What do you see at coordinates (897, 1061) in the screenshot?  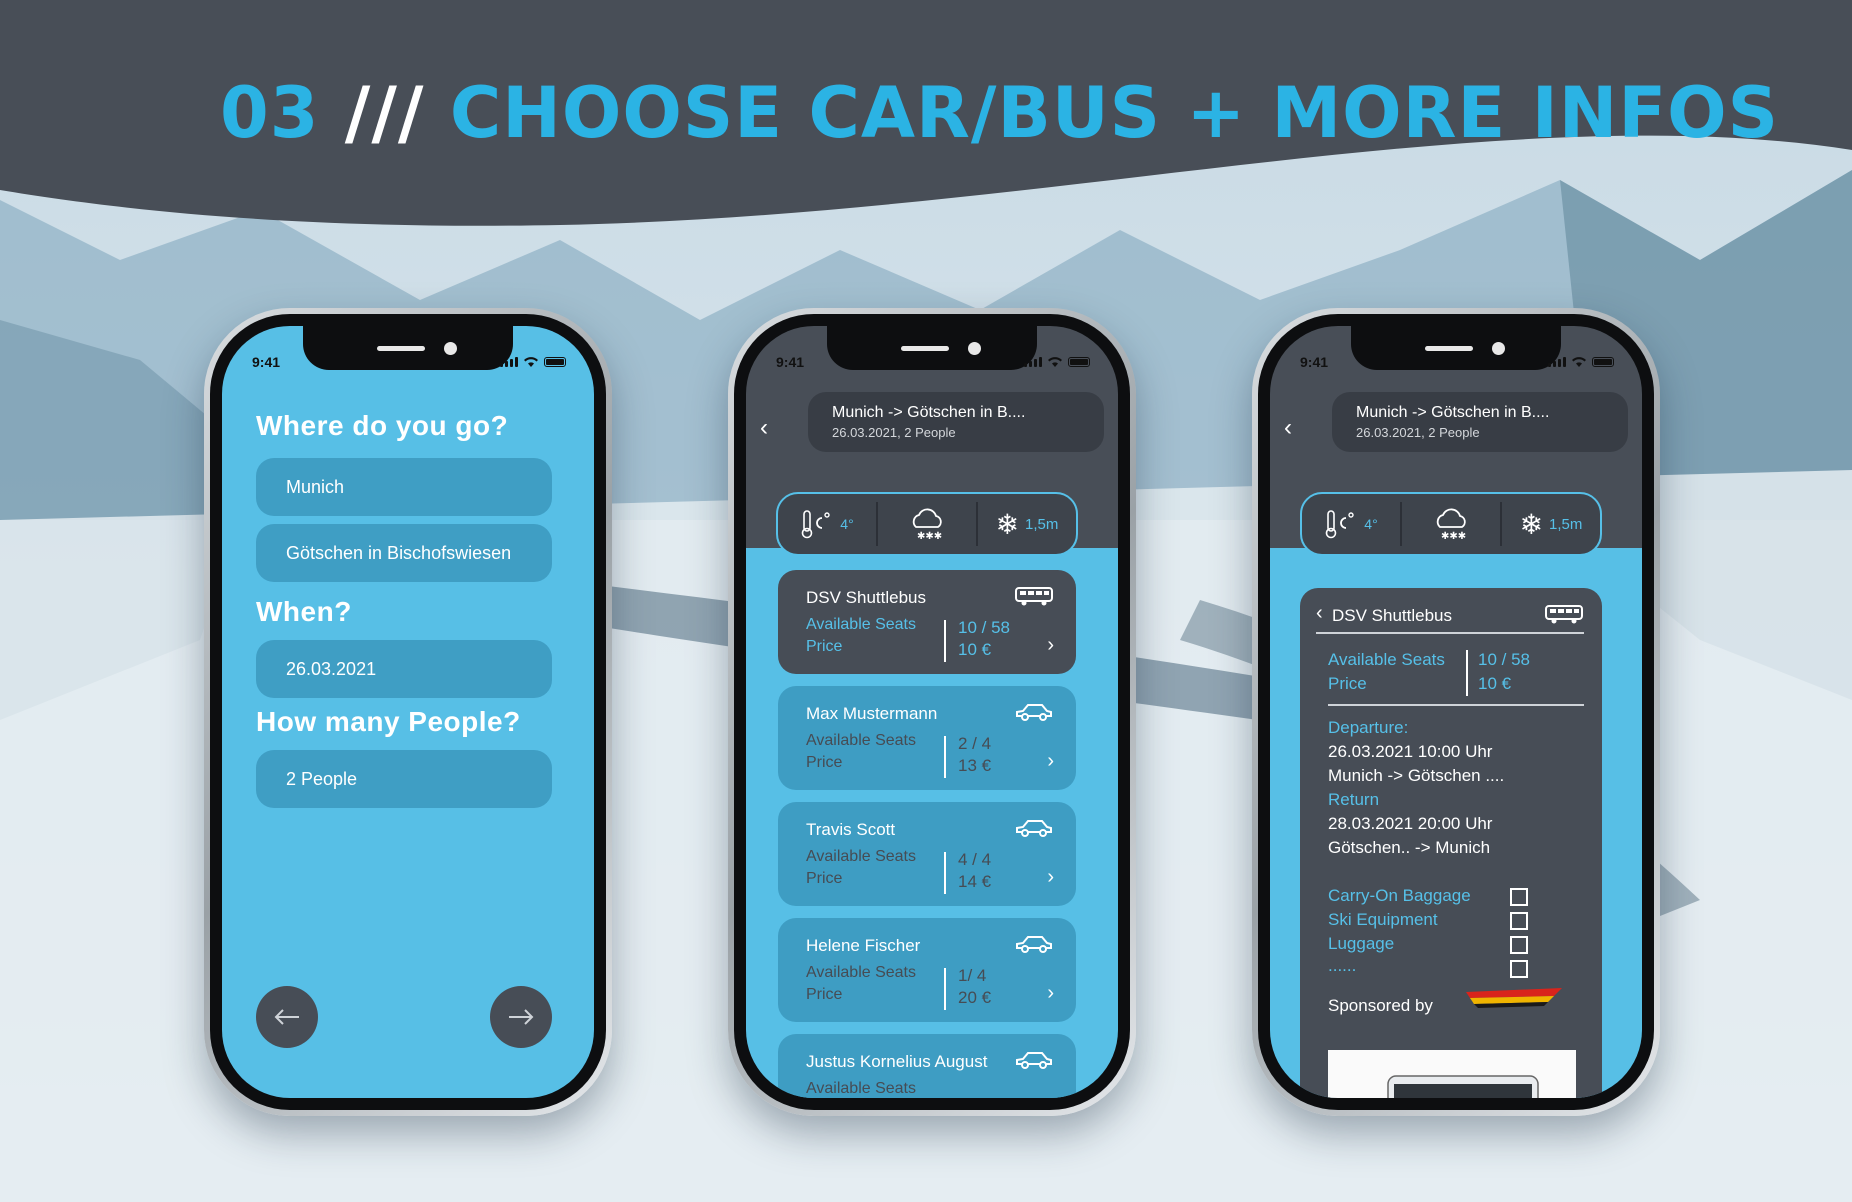 I see `driver-name: Justus Kornelius August` at bounding box center [897, 1061].